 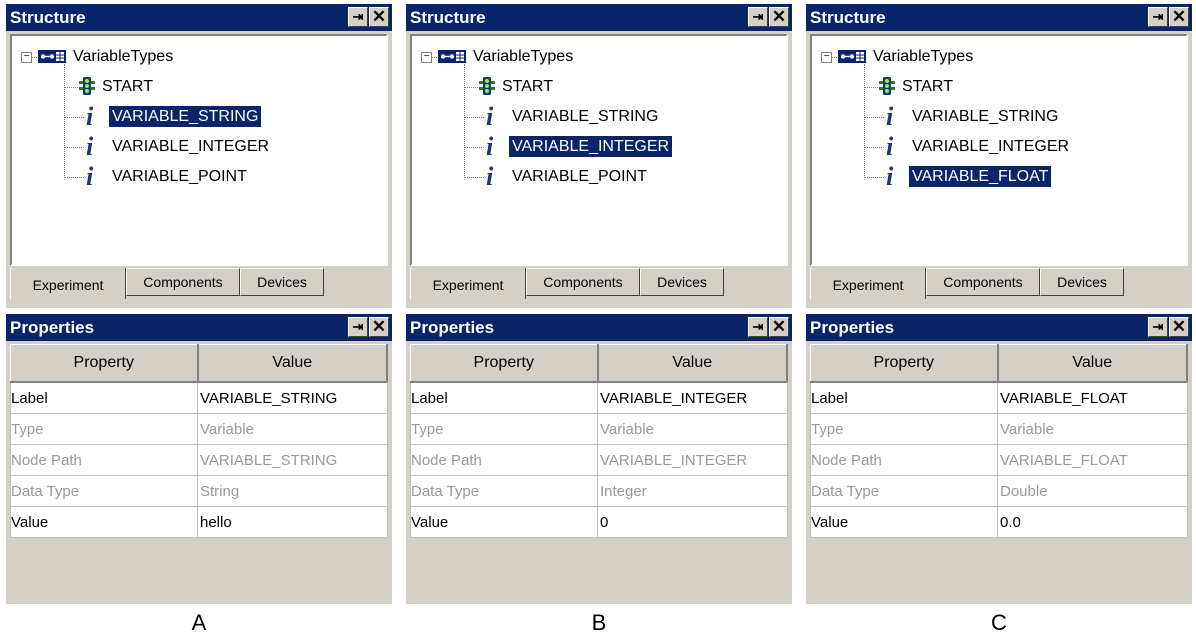 What do you see at coordinates (1092, 491) in the screenshot?
I see `property-value-cell: Double` at bounding box center [1092, 491].